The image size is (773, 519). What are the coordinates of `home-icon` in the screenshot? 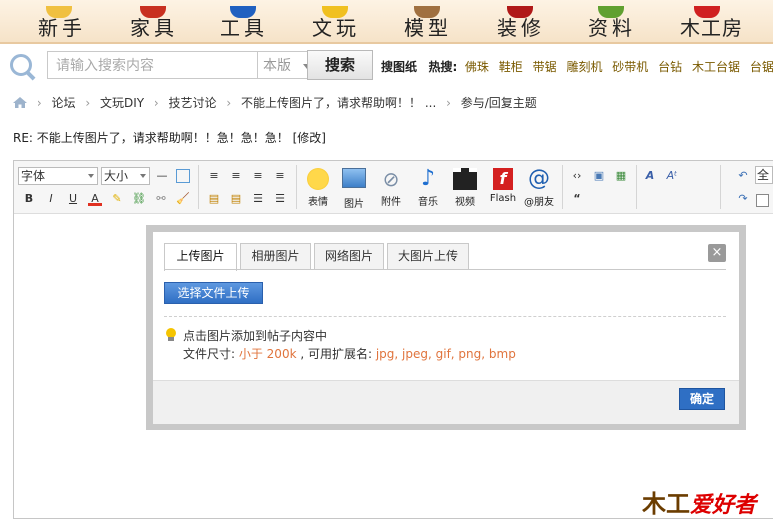 It's located at (20, 102).